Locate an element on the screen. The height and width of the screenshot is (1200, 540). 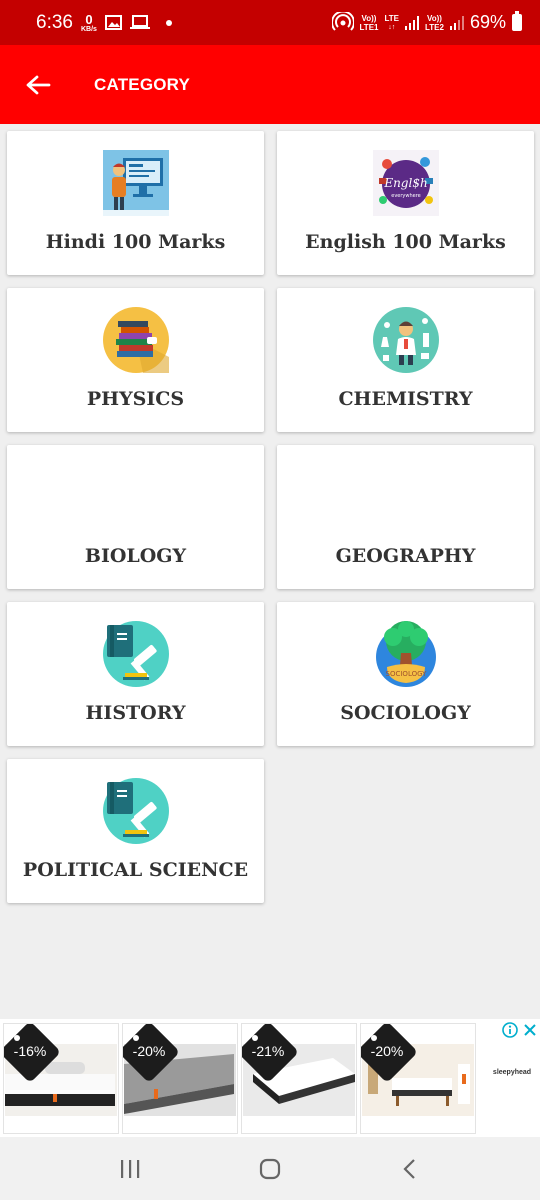
category-card-hindi: Hindi 100 Marks is located at coordinates (135, 203).